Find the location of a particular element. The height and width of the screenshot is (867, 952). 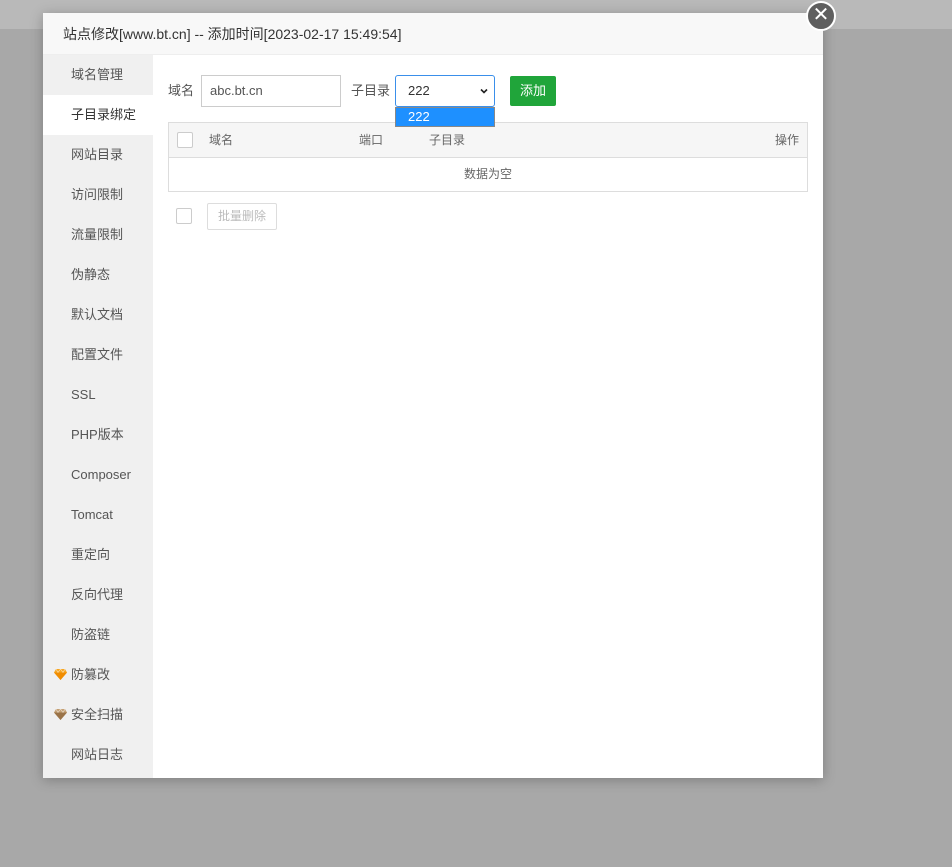

sidebar-item-traffic-limit: 流量限制 is located at coordinates (98, 235).